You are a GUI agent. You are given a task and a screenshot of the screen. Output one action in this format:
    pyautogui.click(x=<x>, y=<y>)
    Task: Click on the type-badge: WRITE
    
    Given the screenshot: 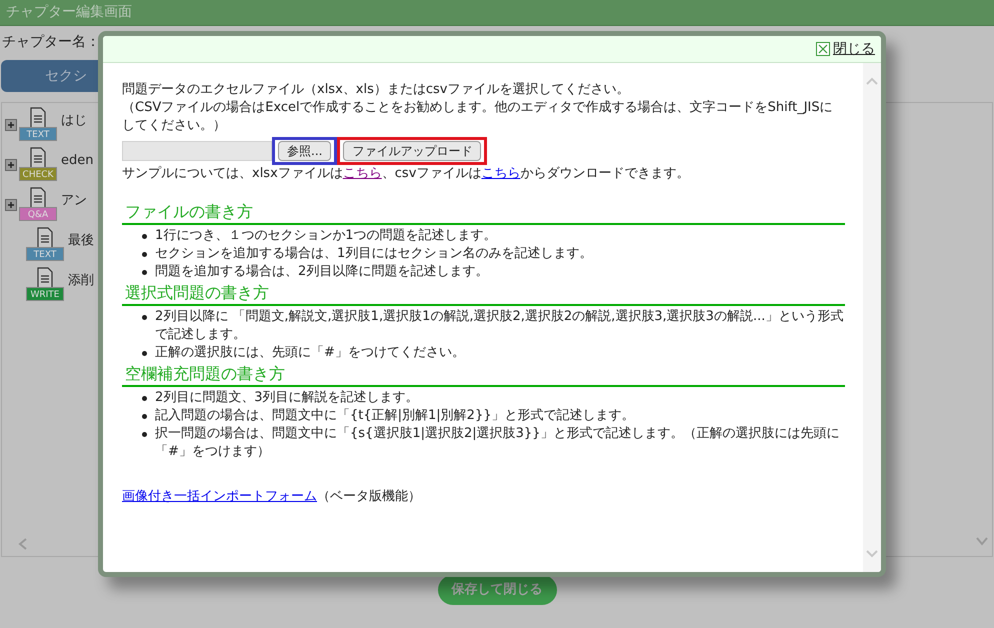 What is the action you would take?
    pyautogui.click(x=45, y=294)
    